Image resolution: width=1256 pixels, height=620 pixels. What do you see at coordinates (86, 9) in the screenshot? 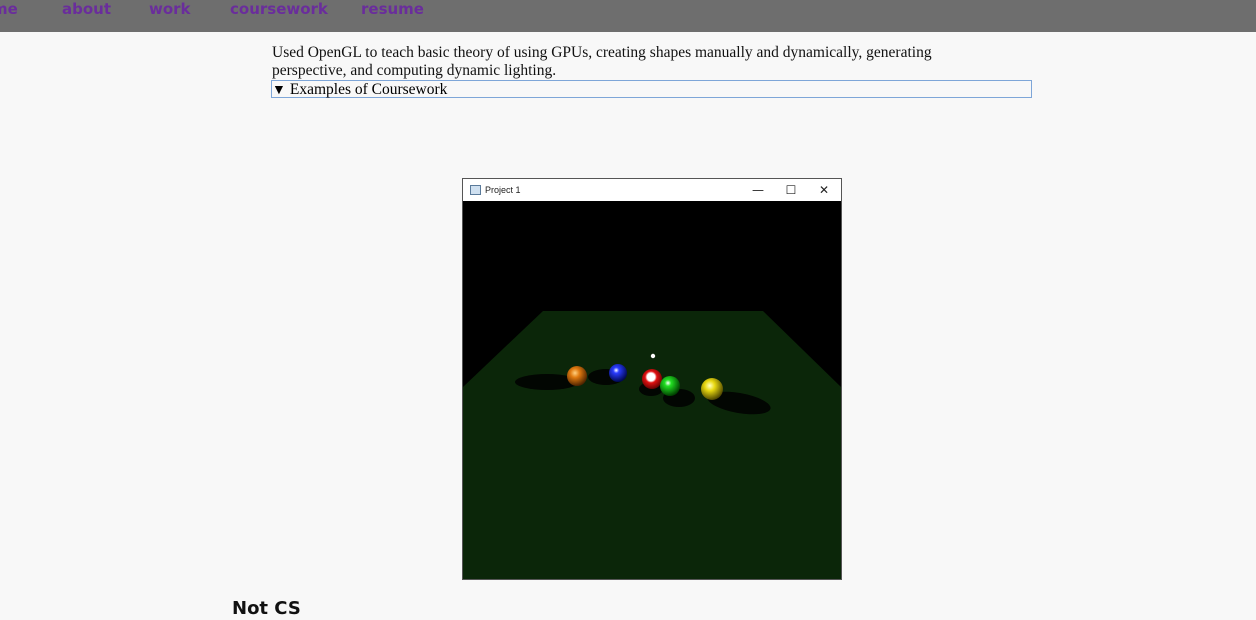
I see `nav-link-about: about` at bounding box center [86, 9].